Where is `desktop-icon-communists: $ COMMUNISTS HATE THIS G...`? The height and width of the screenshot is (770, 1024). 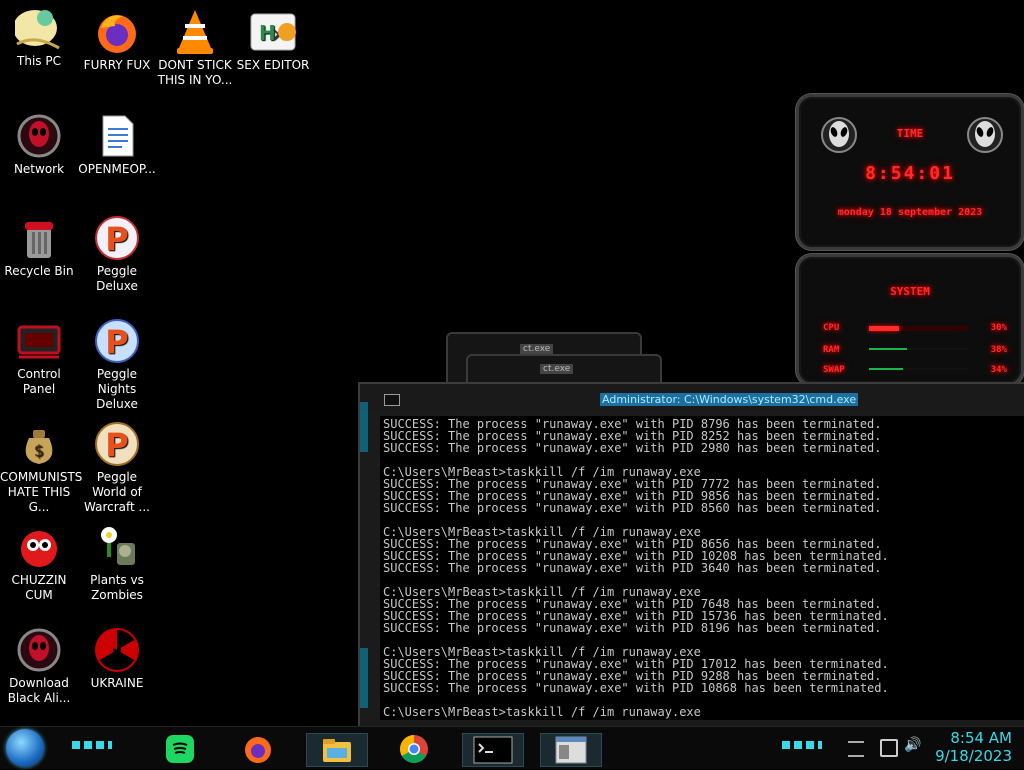 desktop-icon-communists: $ COMMUNISTS HATE THIS G... is located at coordinates (41, 467).